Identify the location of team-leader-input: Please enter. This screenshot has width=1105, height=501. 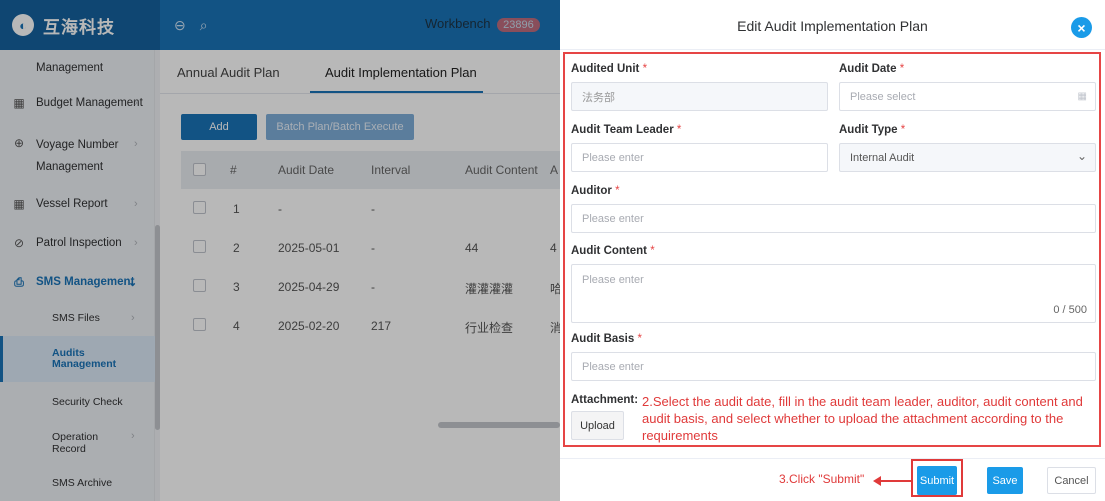
(699, 157).